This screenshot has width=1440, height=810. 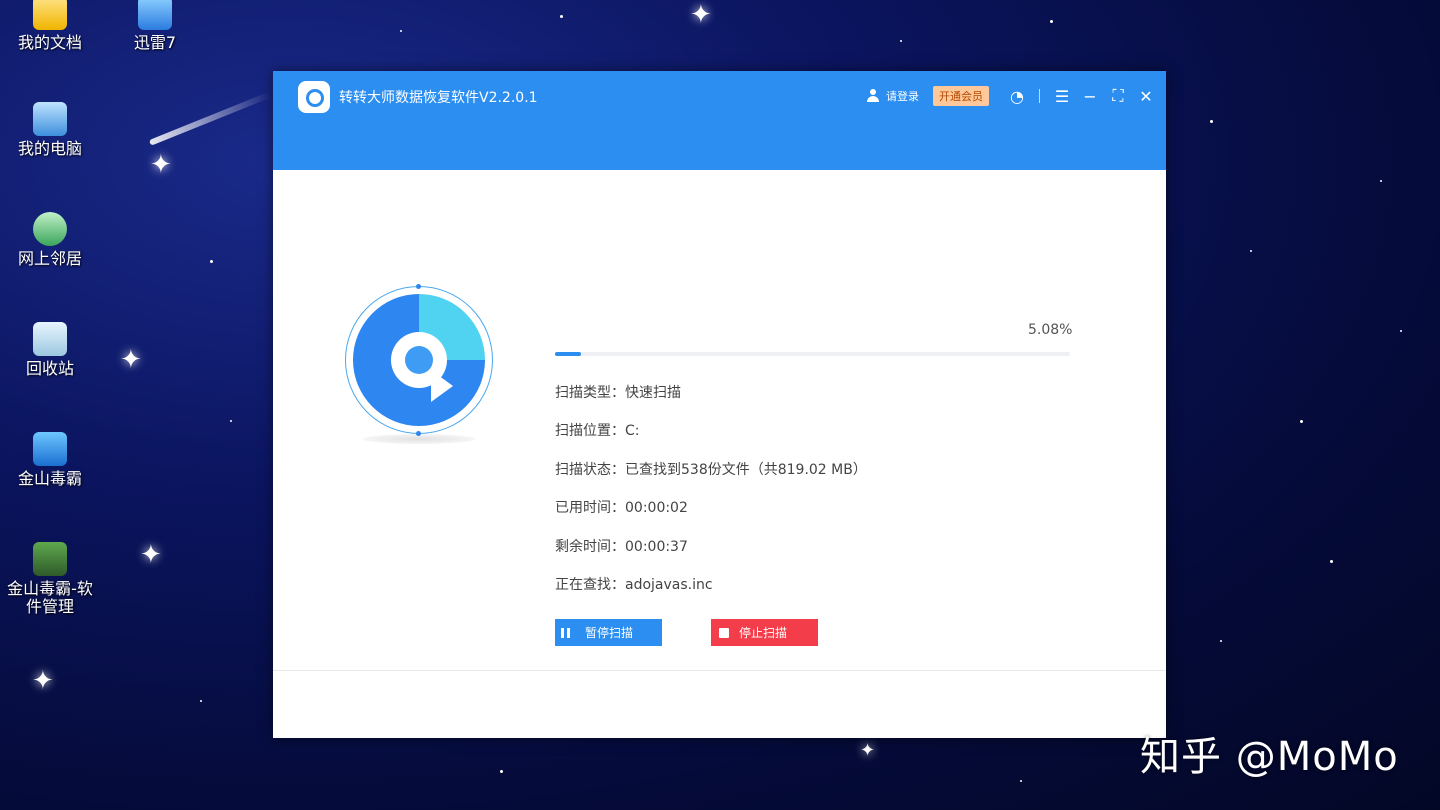 I want to click on scan-type: 扫描类型：快速扫描, so click(x=618, y=393).